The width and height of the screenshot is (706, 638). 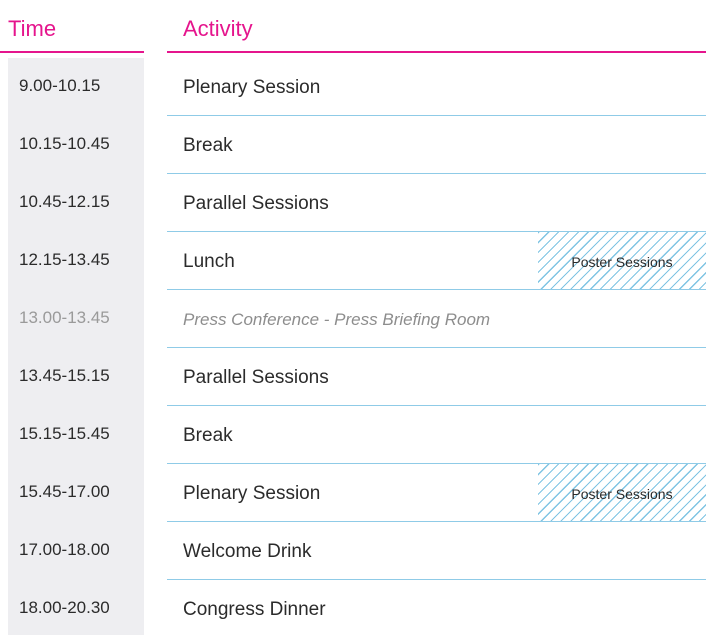 I want to click on row-time: 18.00-20.30, so click(x=64, y=607).